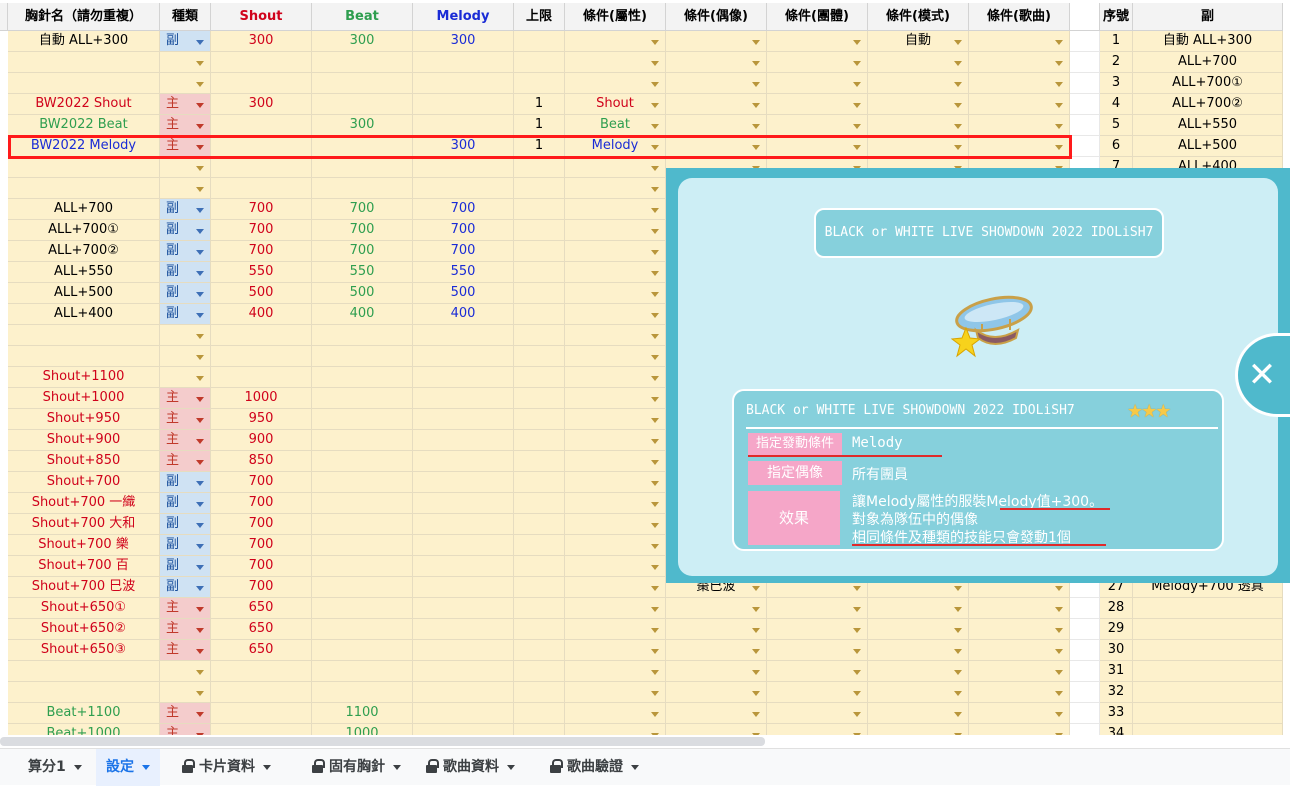 Image resolution: width=1290 pixels, height=786 pixels. What do you see at coordinates (84, 419) in the screenshot?
I see `table-cell-name: Shout+950` at bounding box center [84, 419].